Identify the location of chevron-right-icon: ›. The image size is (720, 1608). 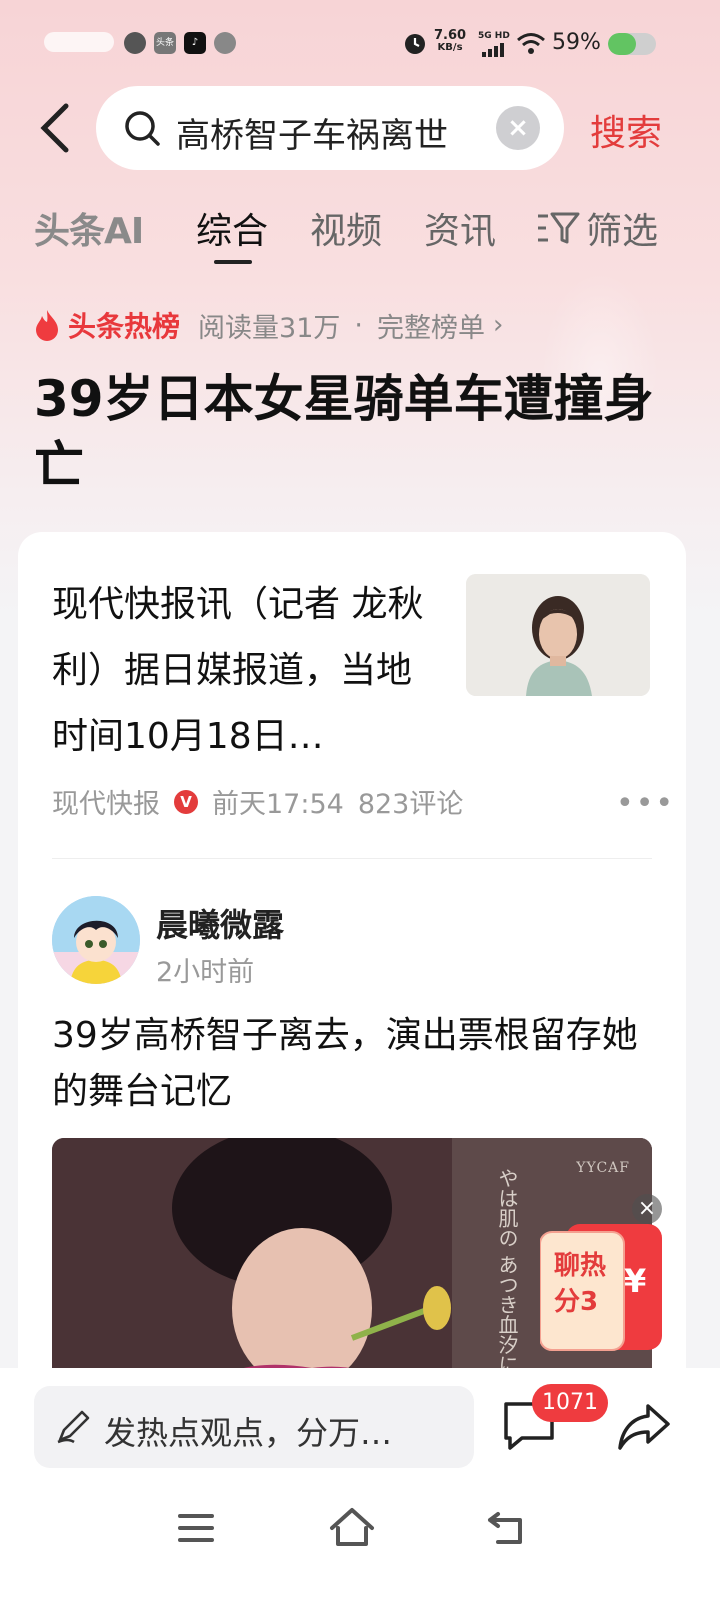
(498, 325).